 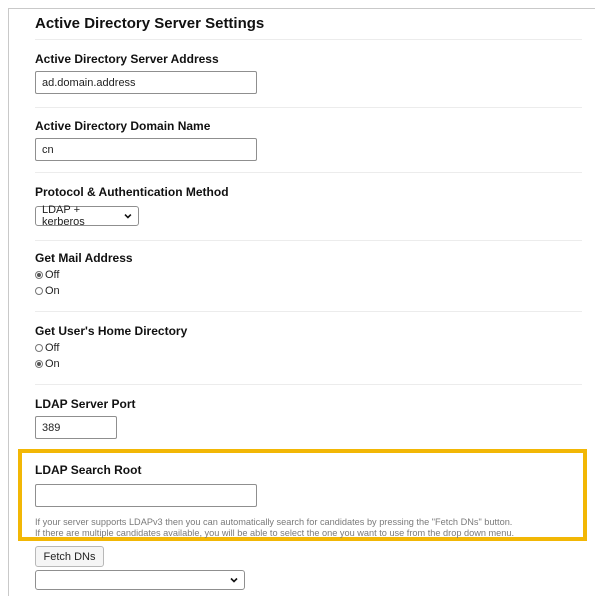 I want to click on domain-name-label: Active Directory Domain Name, so click(x=123, y=126).